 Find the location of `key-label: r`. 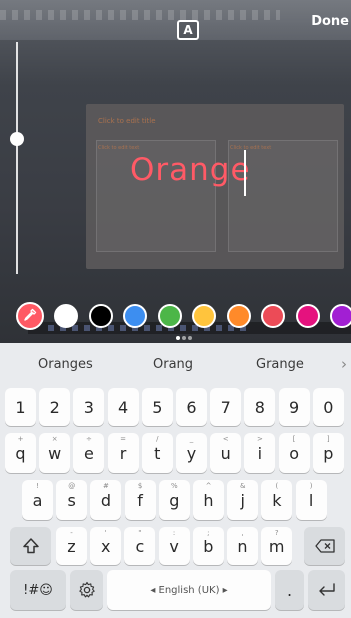

key-label: r is located at coordinates (123, 453).